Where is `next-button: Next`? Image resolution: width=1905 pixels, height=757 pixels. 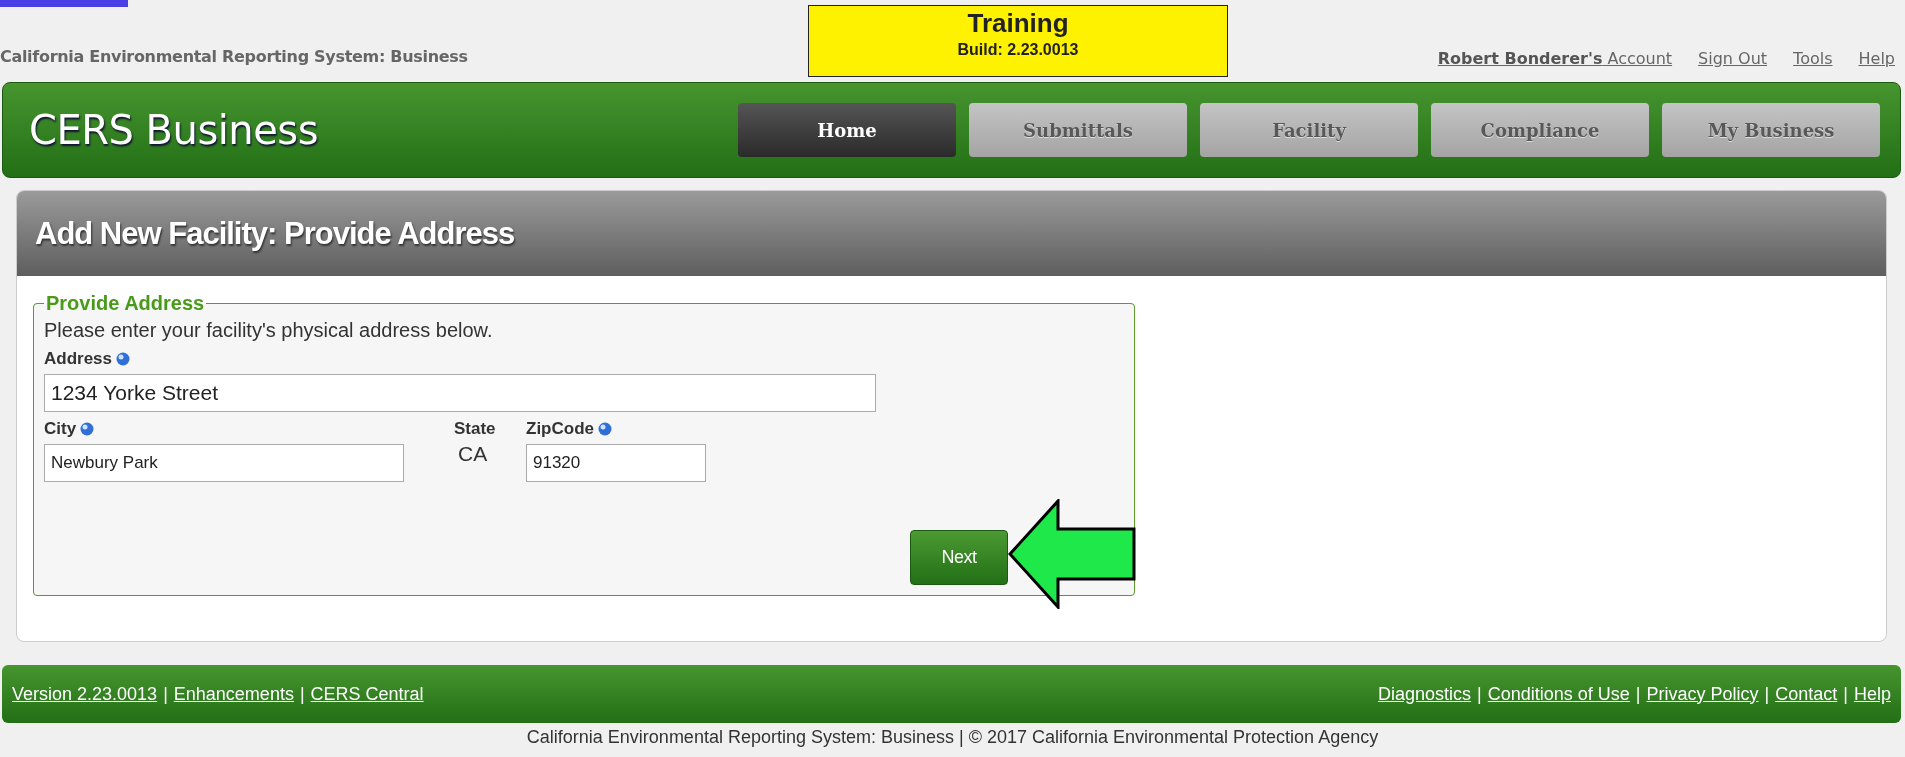
next-button: Next is located at coordinates (959, 557).